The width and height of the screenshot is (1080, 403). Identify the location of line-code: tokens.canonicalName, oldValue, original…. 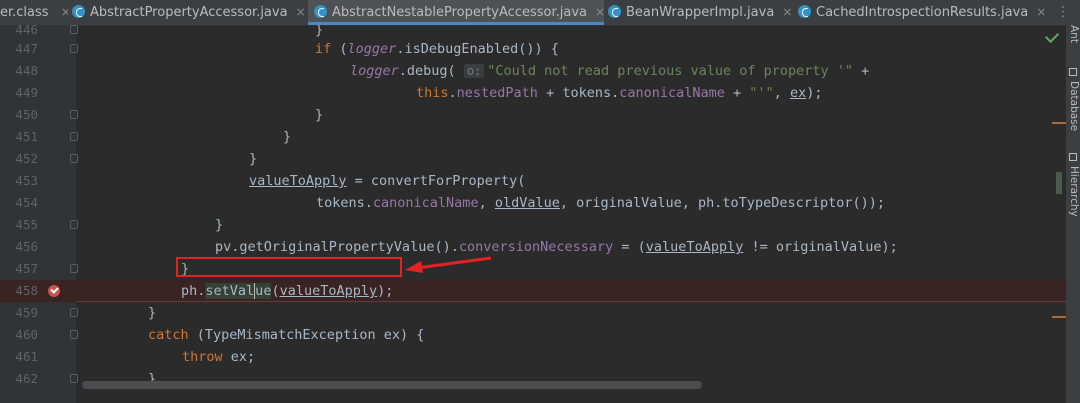
(600, 203).